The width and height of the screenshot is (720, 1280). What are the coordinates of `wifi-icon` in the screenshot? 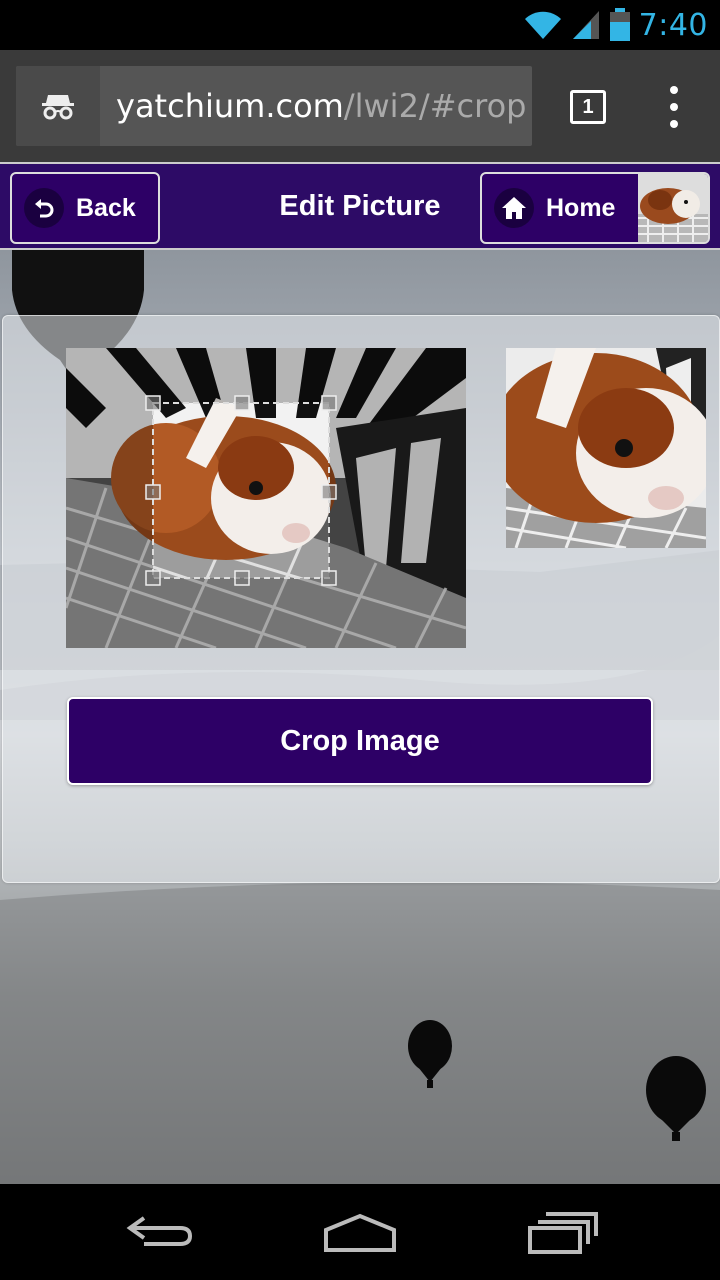 It's located at (542, 25).